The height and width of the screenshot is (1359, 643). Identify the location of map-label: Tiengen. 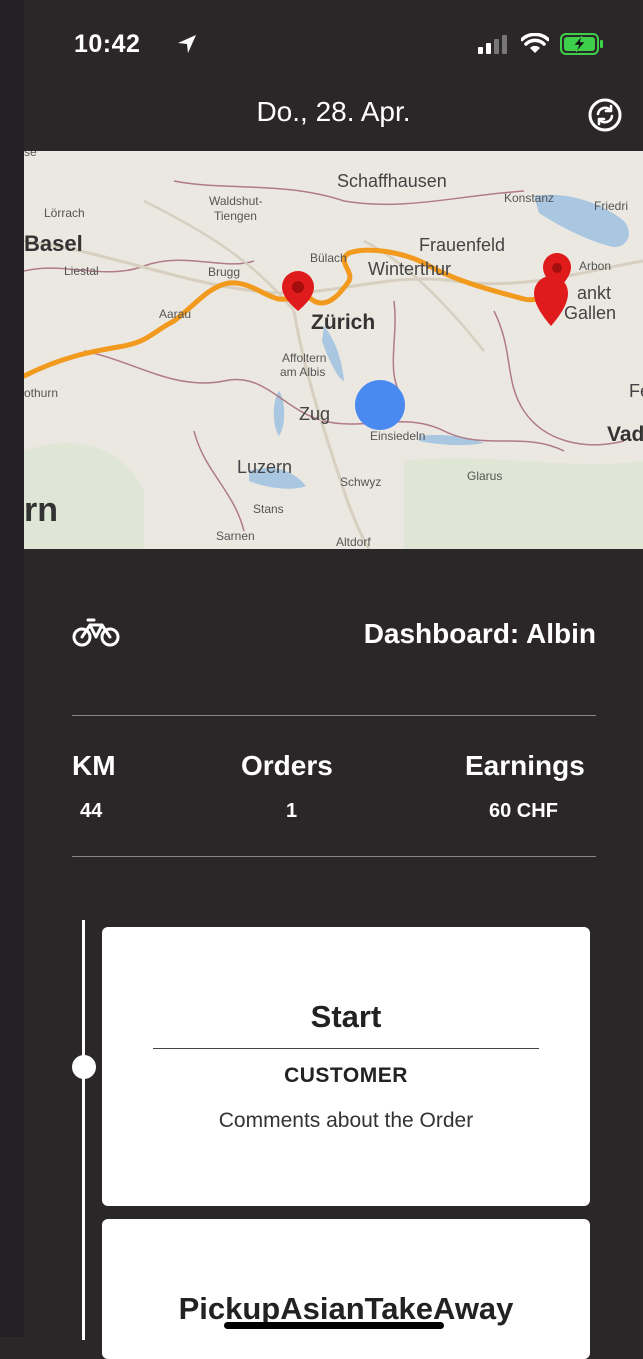
(235, 216).